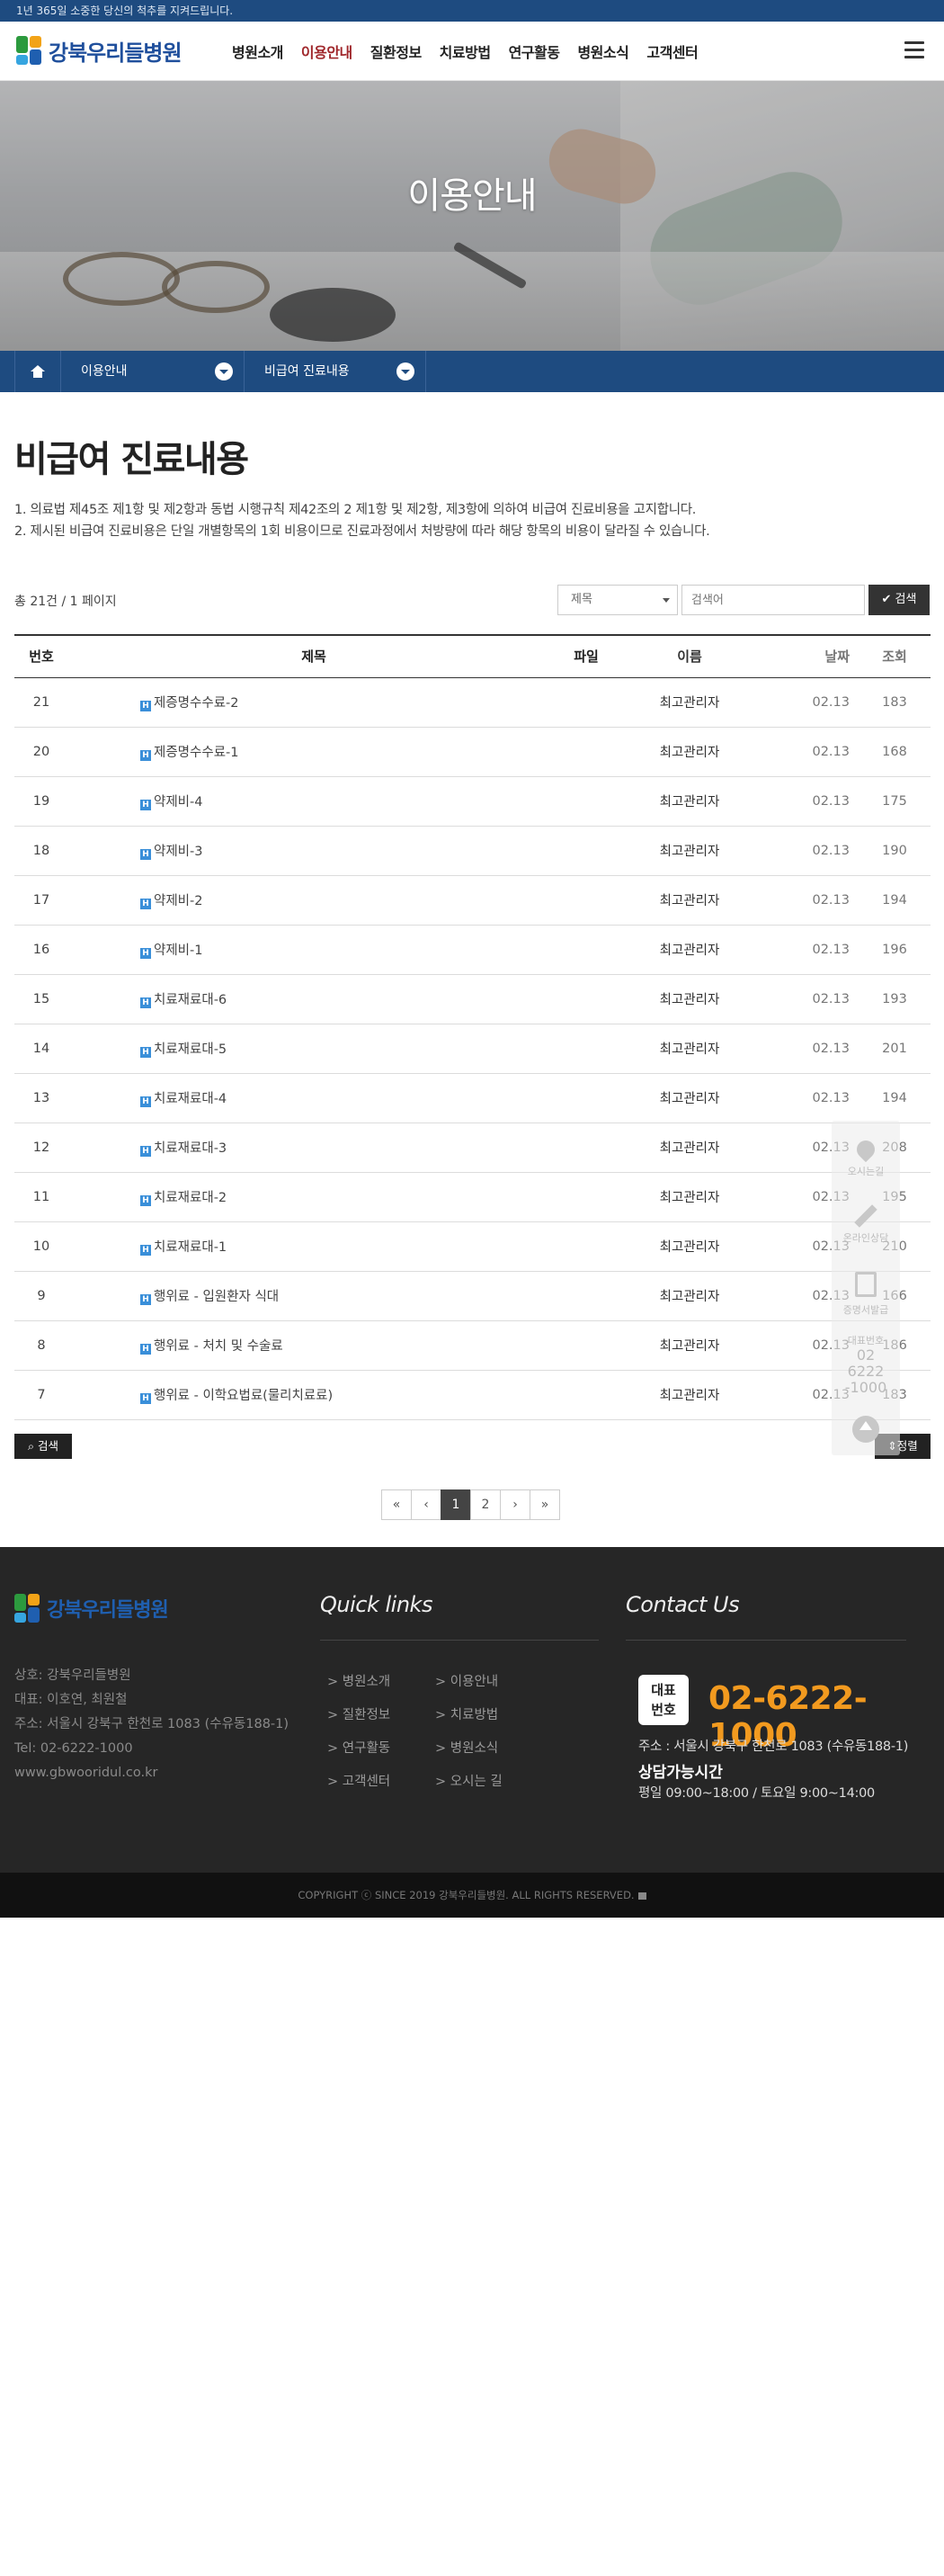 The width and height of the screenshot is (944, 2576). I want to click on quickbar-reservation-label: 온라인상담, so click(866, 1238).